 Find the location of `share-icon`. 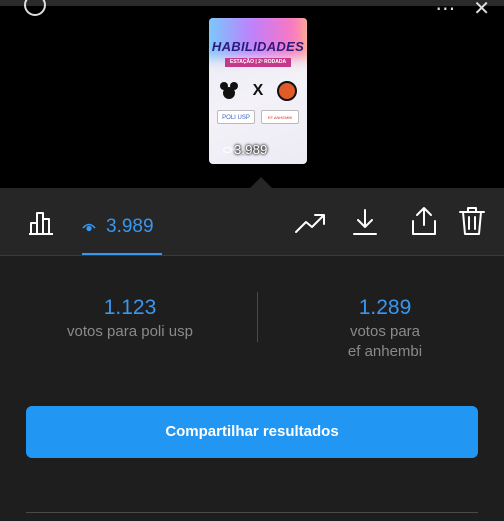

share-icon is located at coordinates (424, 221).